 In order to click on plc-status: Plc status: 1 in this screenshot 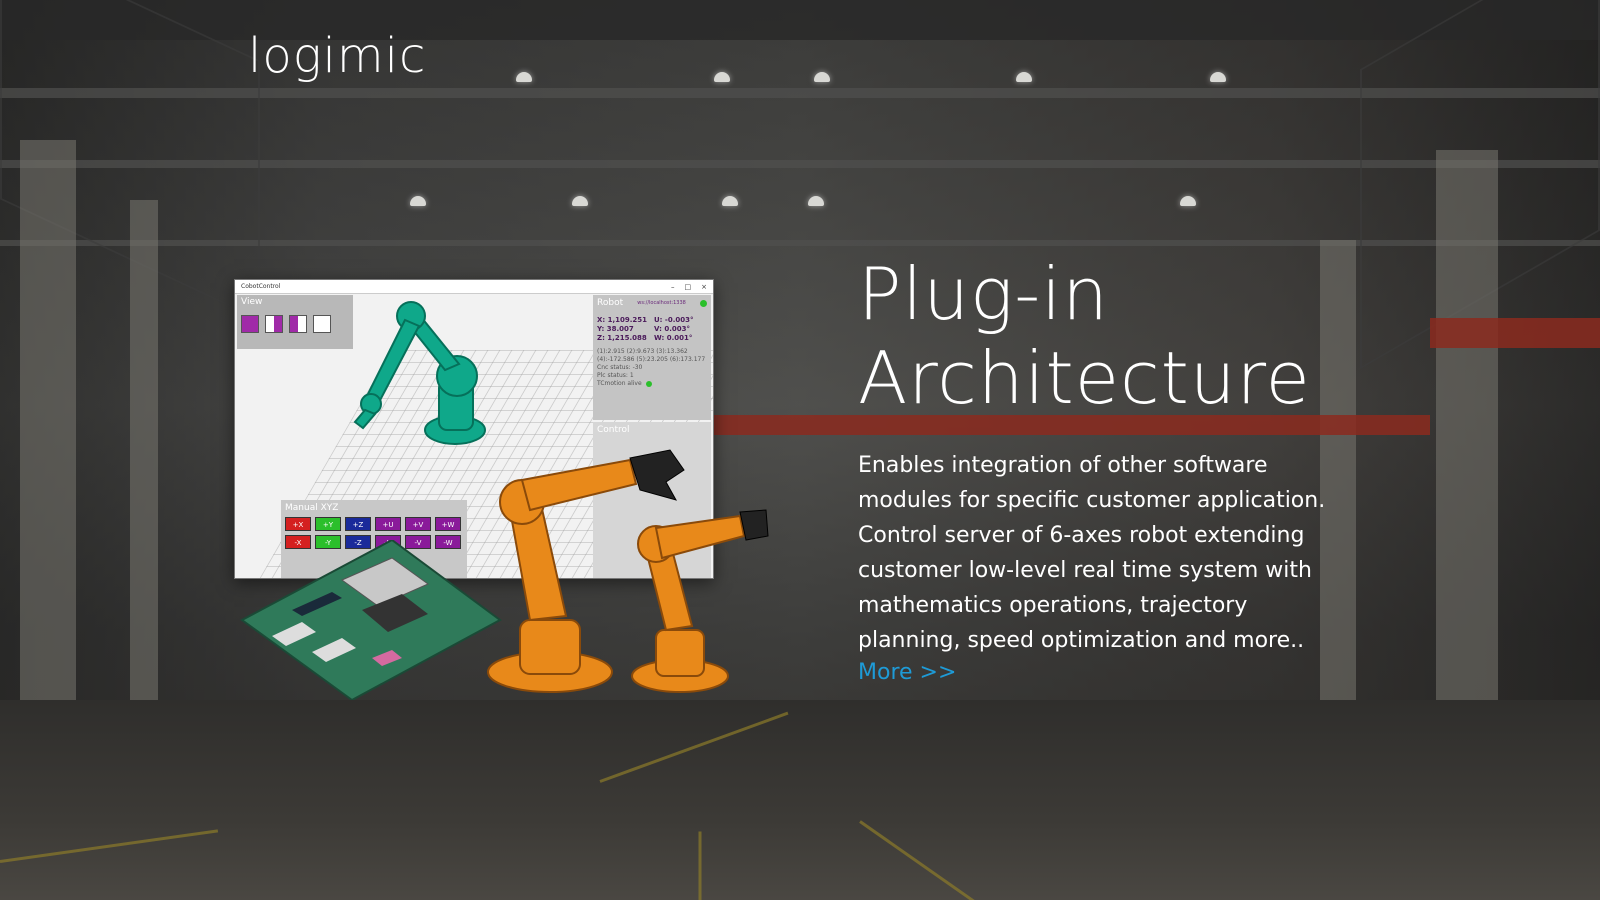, I will do `click(615, 375)`.